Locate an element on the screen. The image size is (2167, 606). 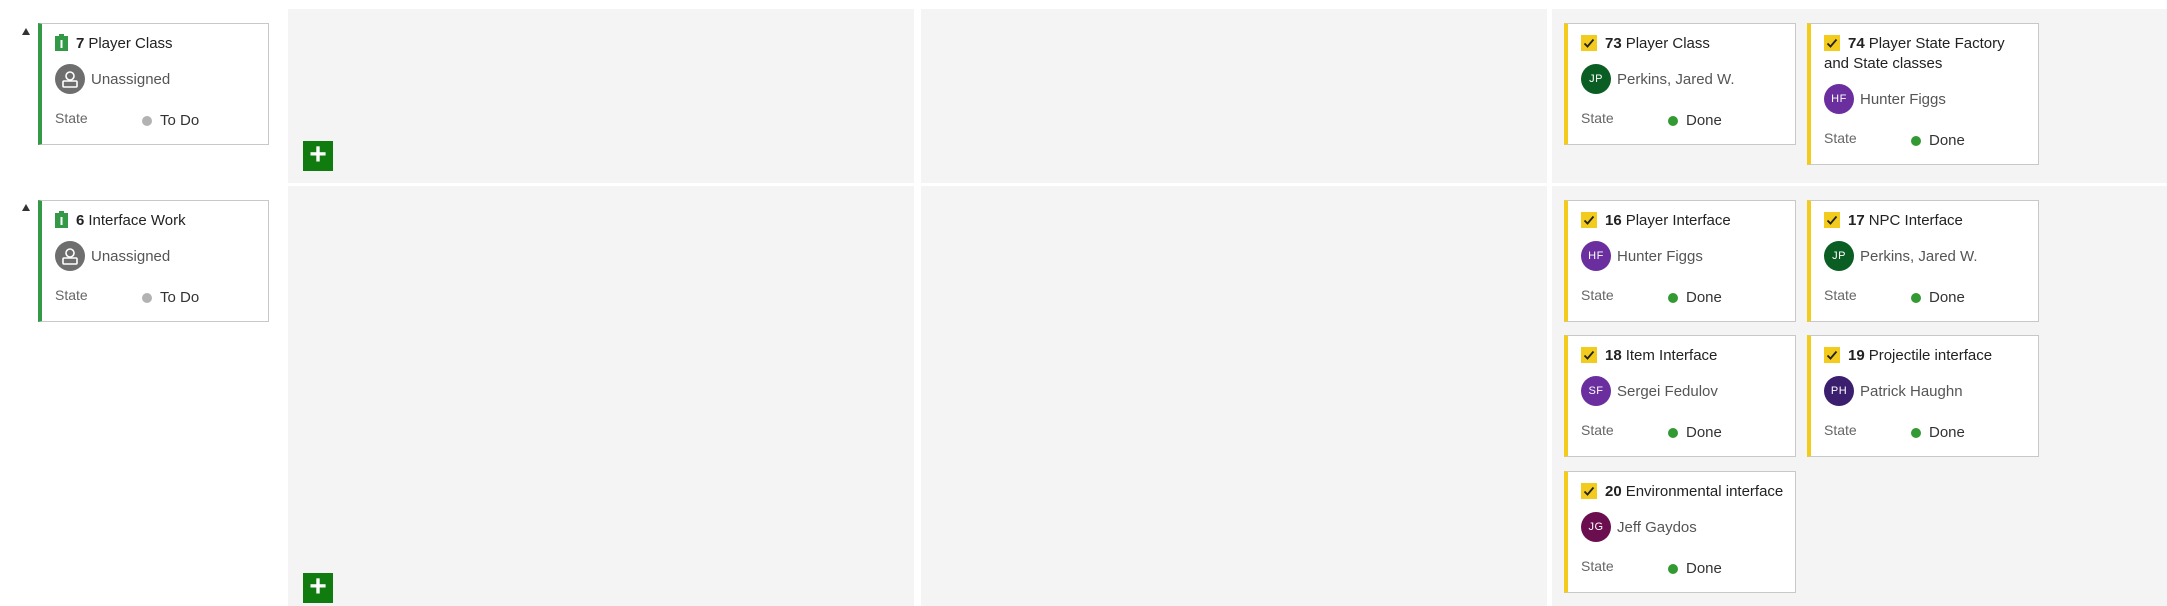
card-title: 6 Interface Work is located at coordinates (156, 221).